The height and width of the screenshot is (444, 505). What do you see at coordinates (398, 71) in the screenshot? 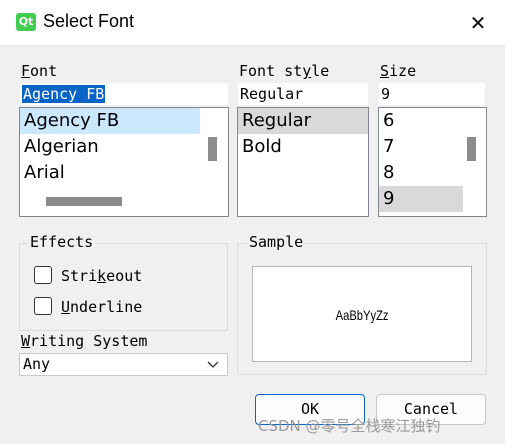
I see `size-label: Size` at bounding box center [398, 71].